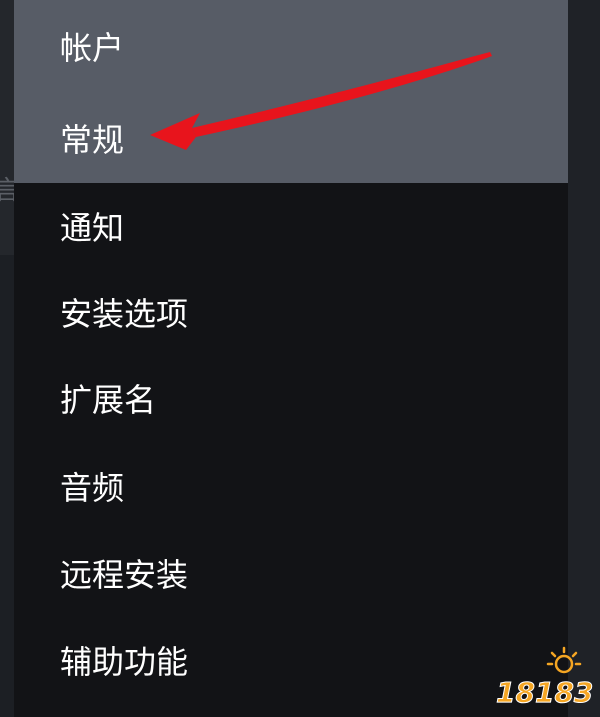  I want to click on menu-item-accessibility: 辅助功能, so click(291, 660).